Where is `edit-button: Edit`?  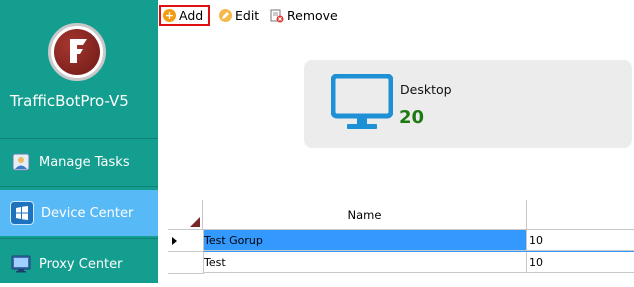
edit-button: Edit is located at coordinates (239, 15).